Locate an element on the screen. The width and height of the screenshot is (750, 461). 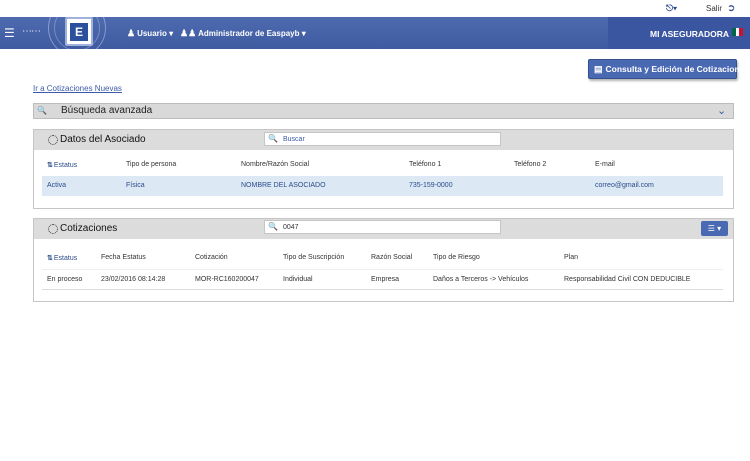
list-icon: ☰ ▾ is located at coordinates (714, 228).